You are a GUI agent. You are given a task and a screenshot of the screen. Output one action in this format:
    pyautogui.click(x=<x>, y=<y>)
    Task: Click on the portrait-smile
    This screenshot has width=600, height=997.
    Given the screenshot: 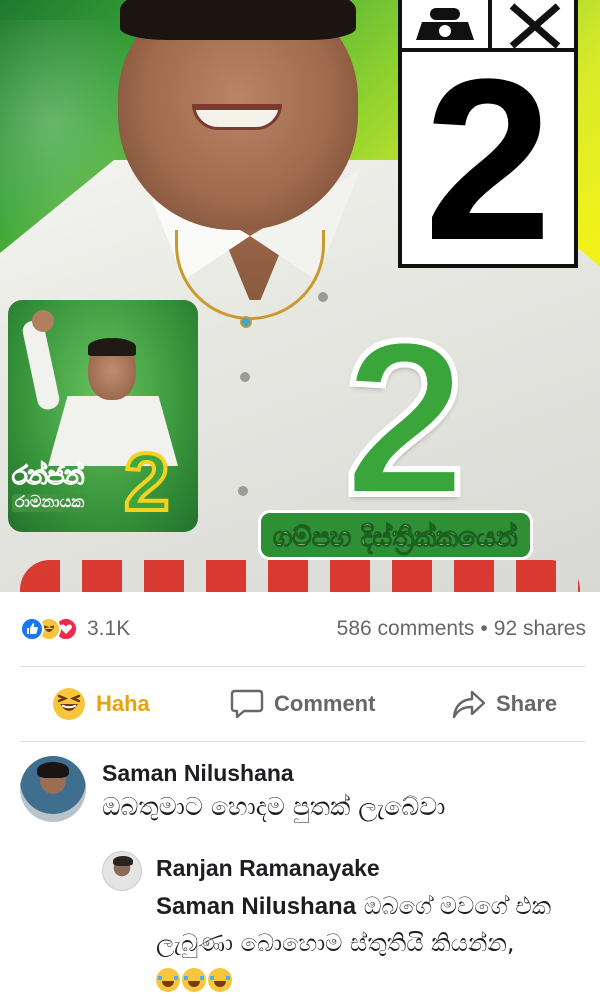 What is the action you would take?
    pyautogui.click(x=237, y=117)
    